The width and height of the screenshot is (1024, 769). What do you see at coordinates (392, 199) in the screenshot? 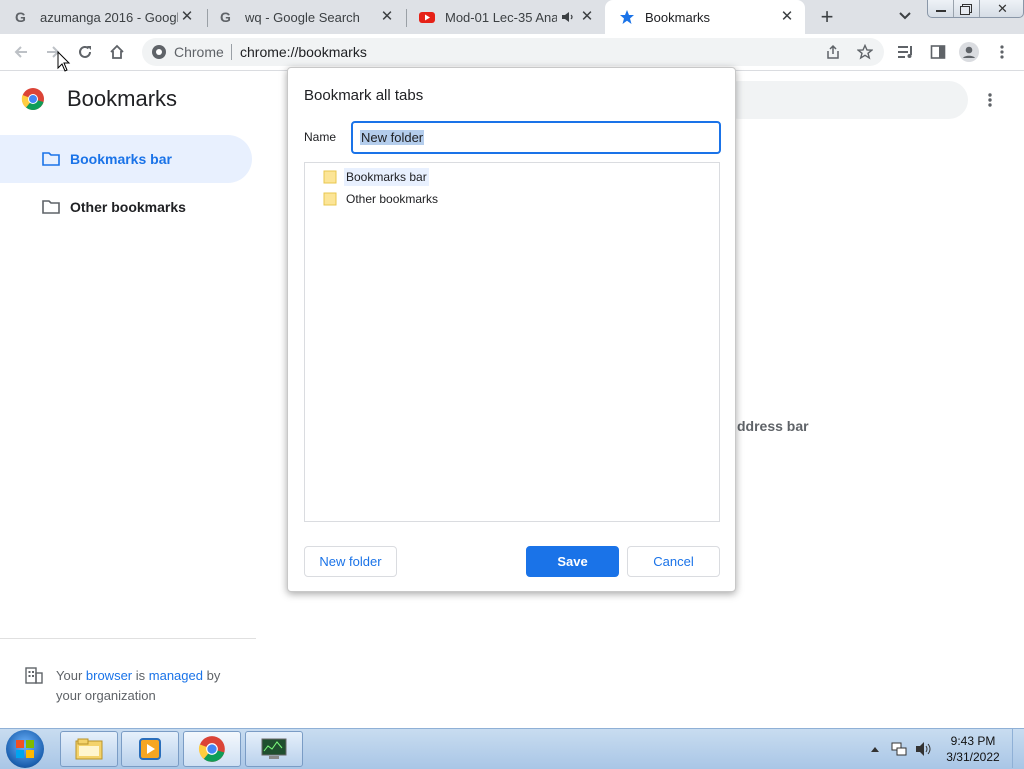
I see `tree-item-label: Other bookmarks` at bounding box center [392, 199].